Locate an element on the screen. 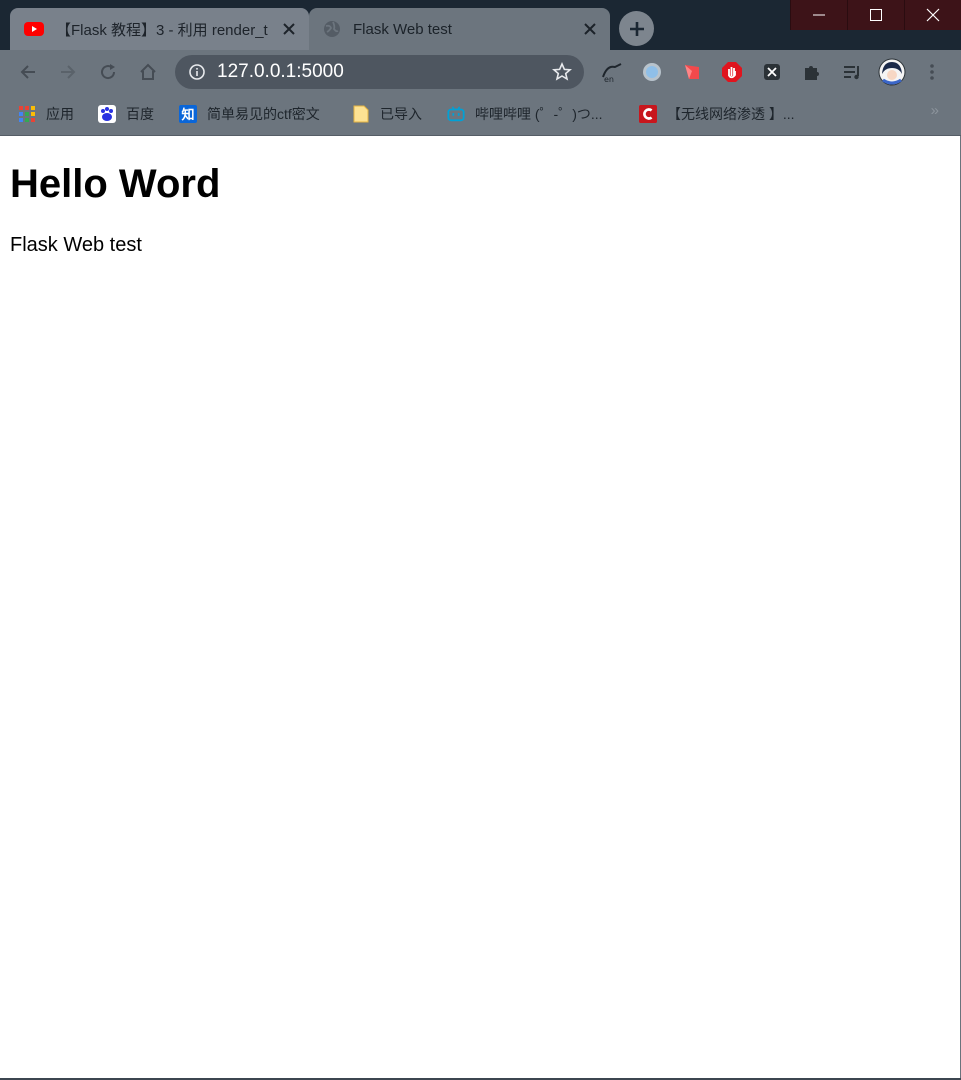 This screenshot has height=1080, width=961. bilibili-icon is located at coordinates (456, 114).